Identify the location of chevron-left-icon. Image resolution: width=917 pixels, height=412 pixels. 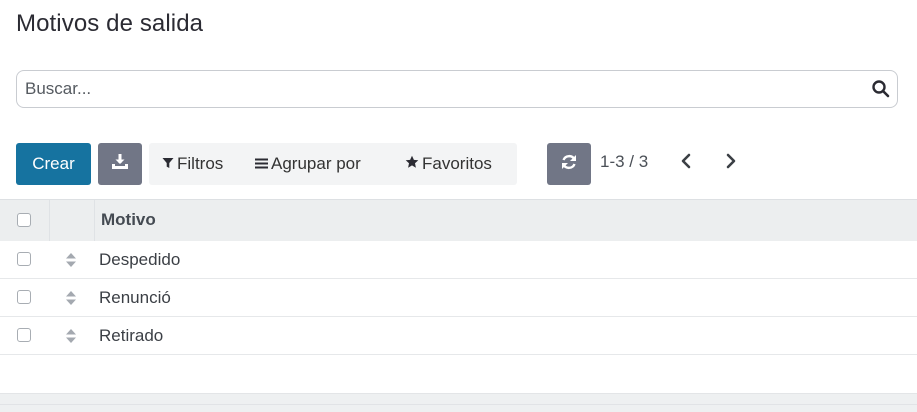
(686, 163).